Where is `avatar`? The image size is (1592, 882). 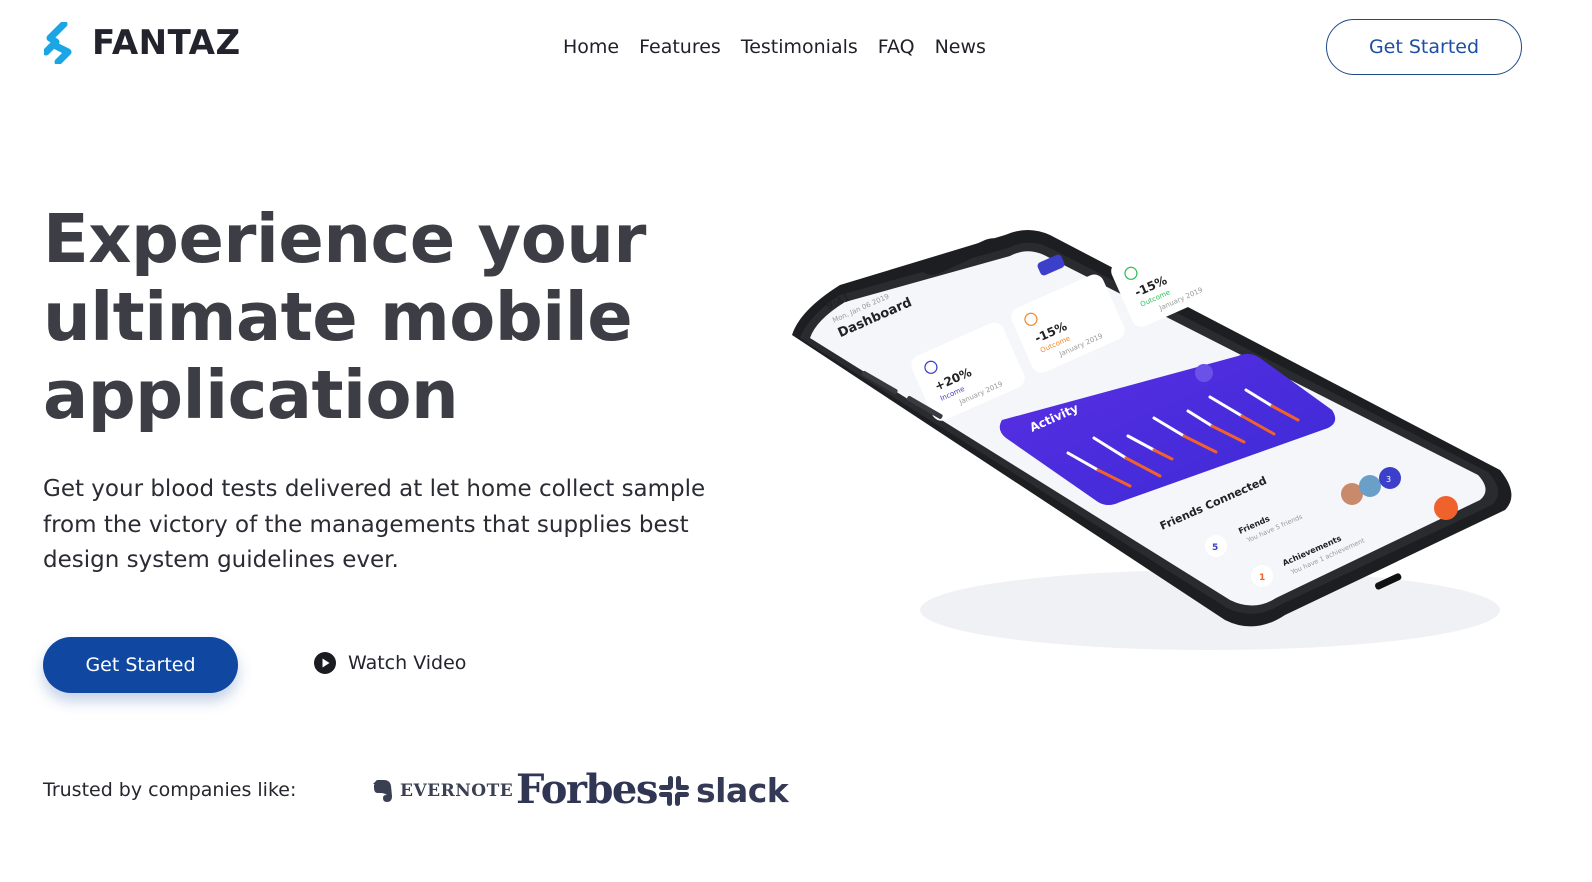 avatar is located at coordinates (1370, 486).